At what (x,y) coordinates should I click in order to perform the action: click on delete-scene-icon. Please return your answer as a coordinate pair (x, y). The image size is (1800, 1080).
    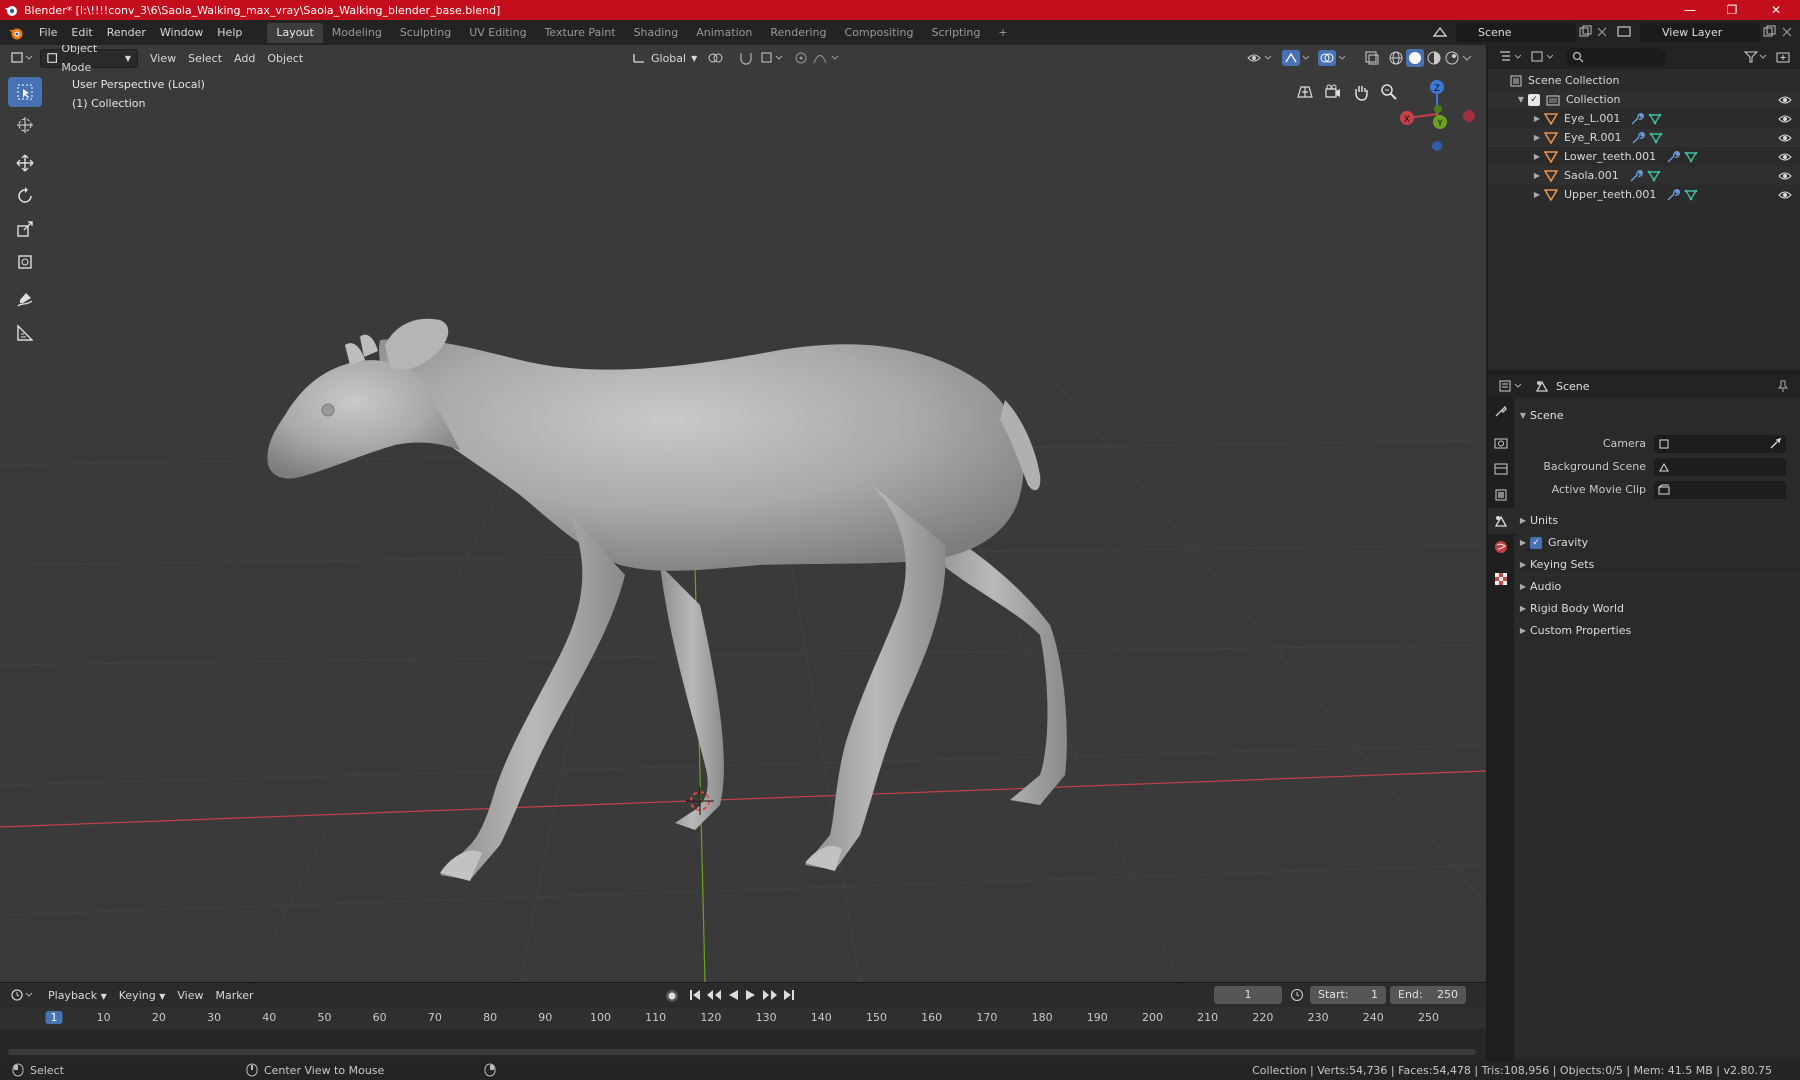
    Looking at the image, I should click on (1602, 32).